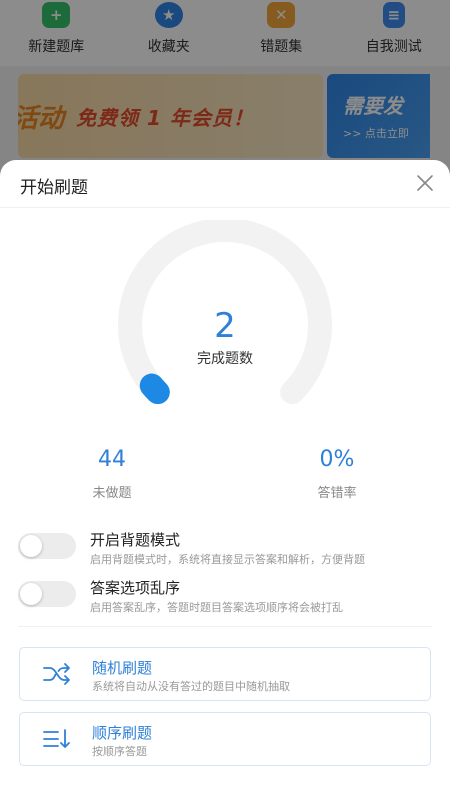  I want to click on setting-desc: 启用背题模式时，系统将直接显示答案和解析，方便背题, so click(227, 559).